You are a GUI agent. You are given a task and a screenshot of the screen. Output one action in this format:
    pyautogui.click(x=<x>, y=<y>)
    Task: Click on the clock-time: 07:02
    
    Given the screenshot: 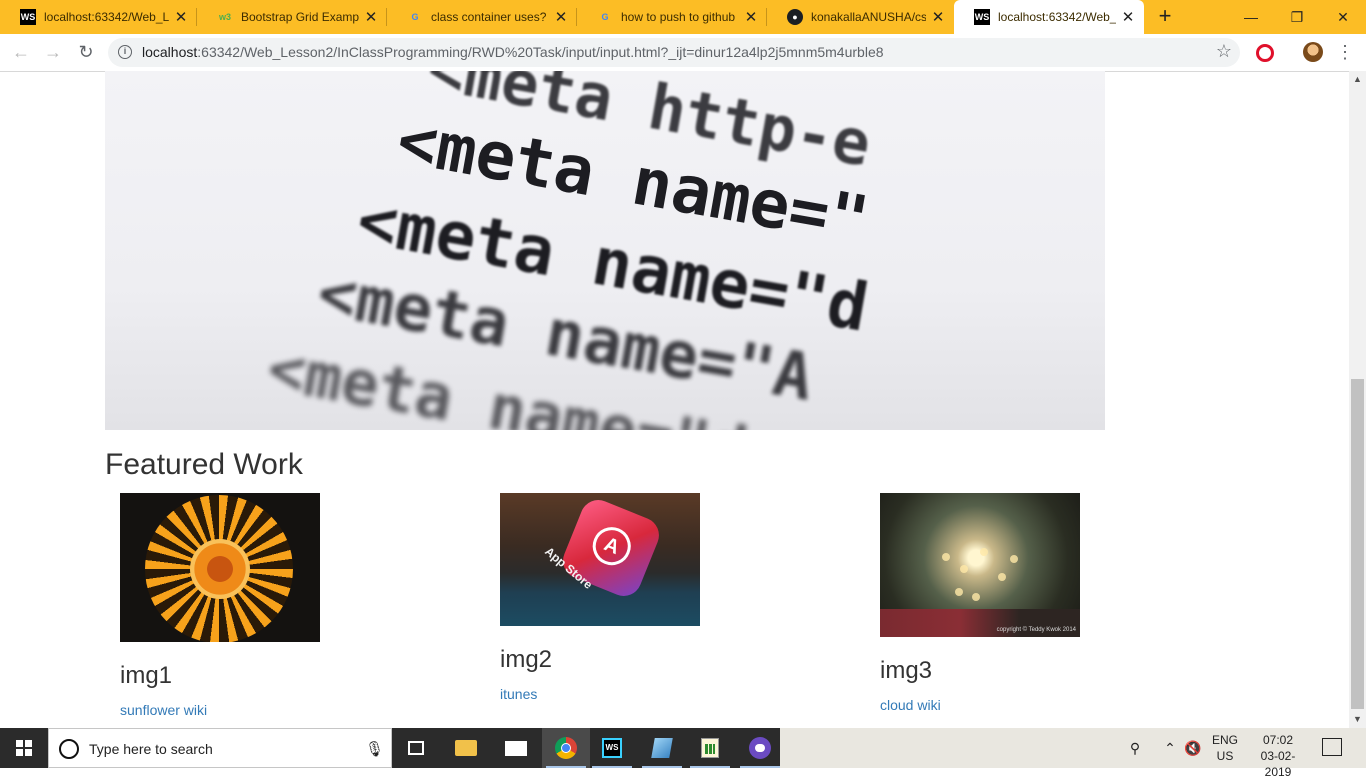 What is the action you would take?
    pyautogui.click(x=1278, y=740)
    